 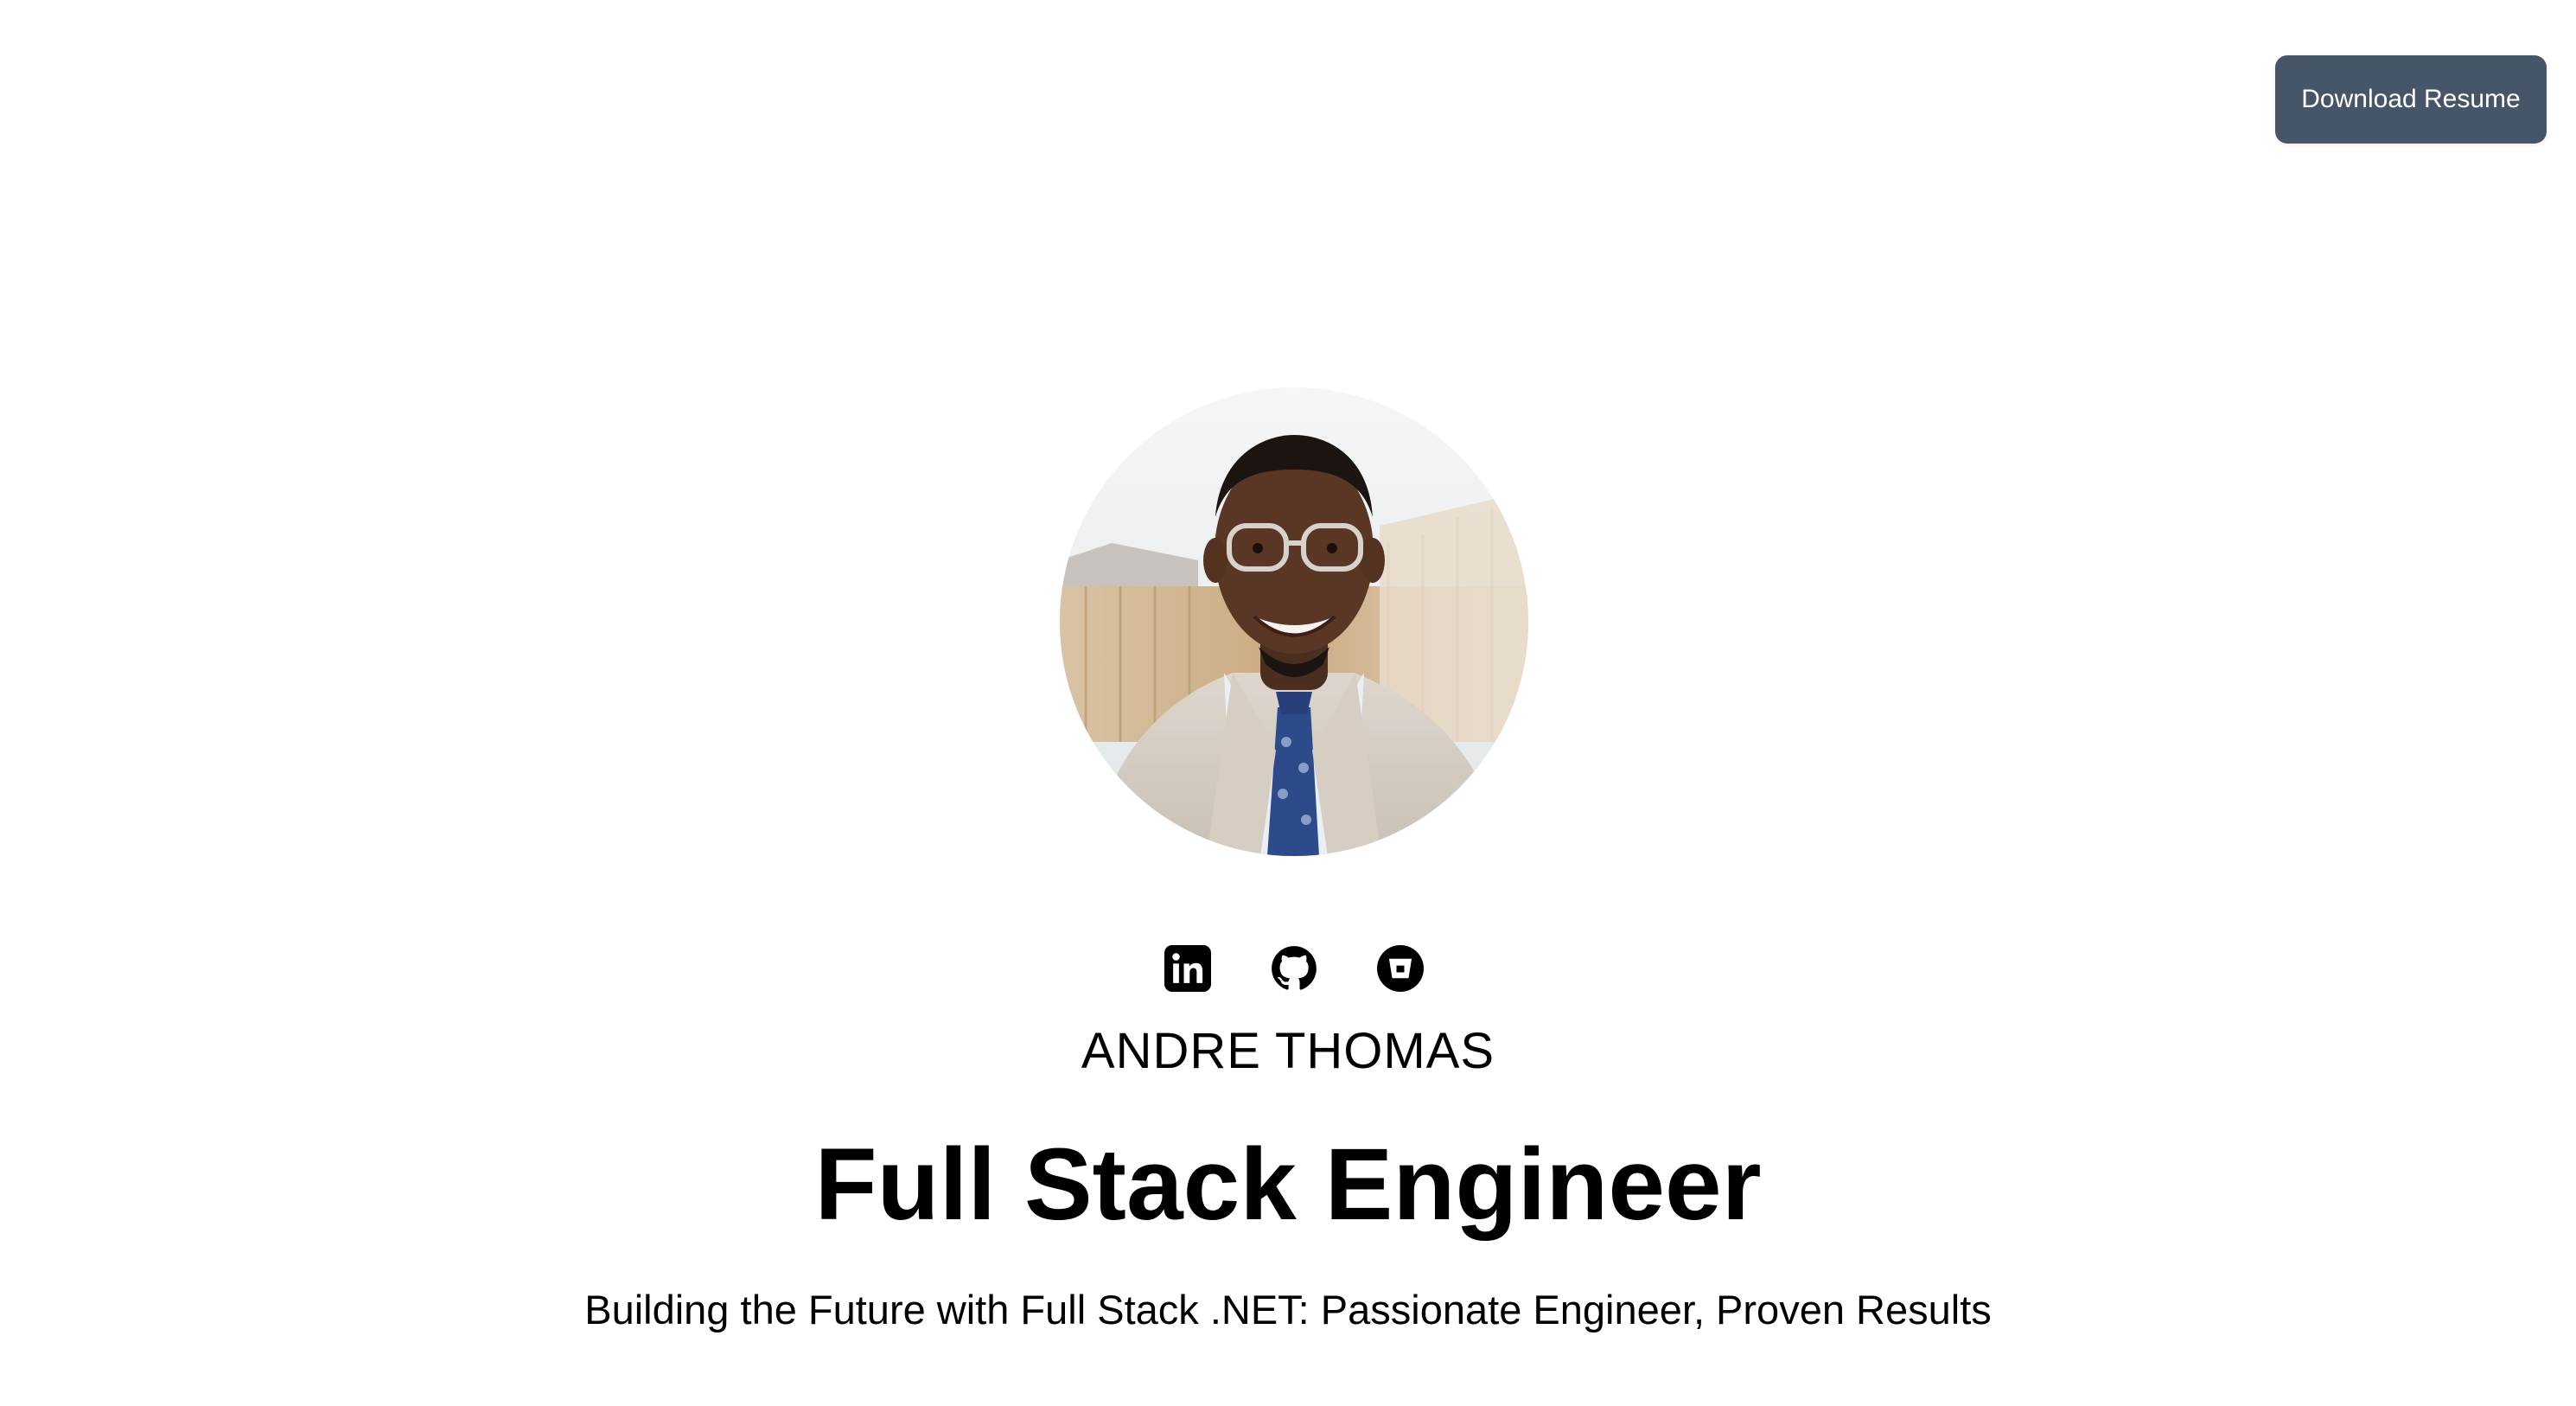 I want to click on job-title: Full Stack Engineer, so click(x=1288, y=1185).